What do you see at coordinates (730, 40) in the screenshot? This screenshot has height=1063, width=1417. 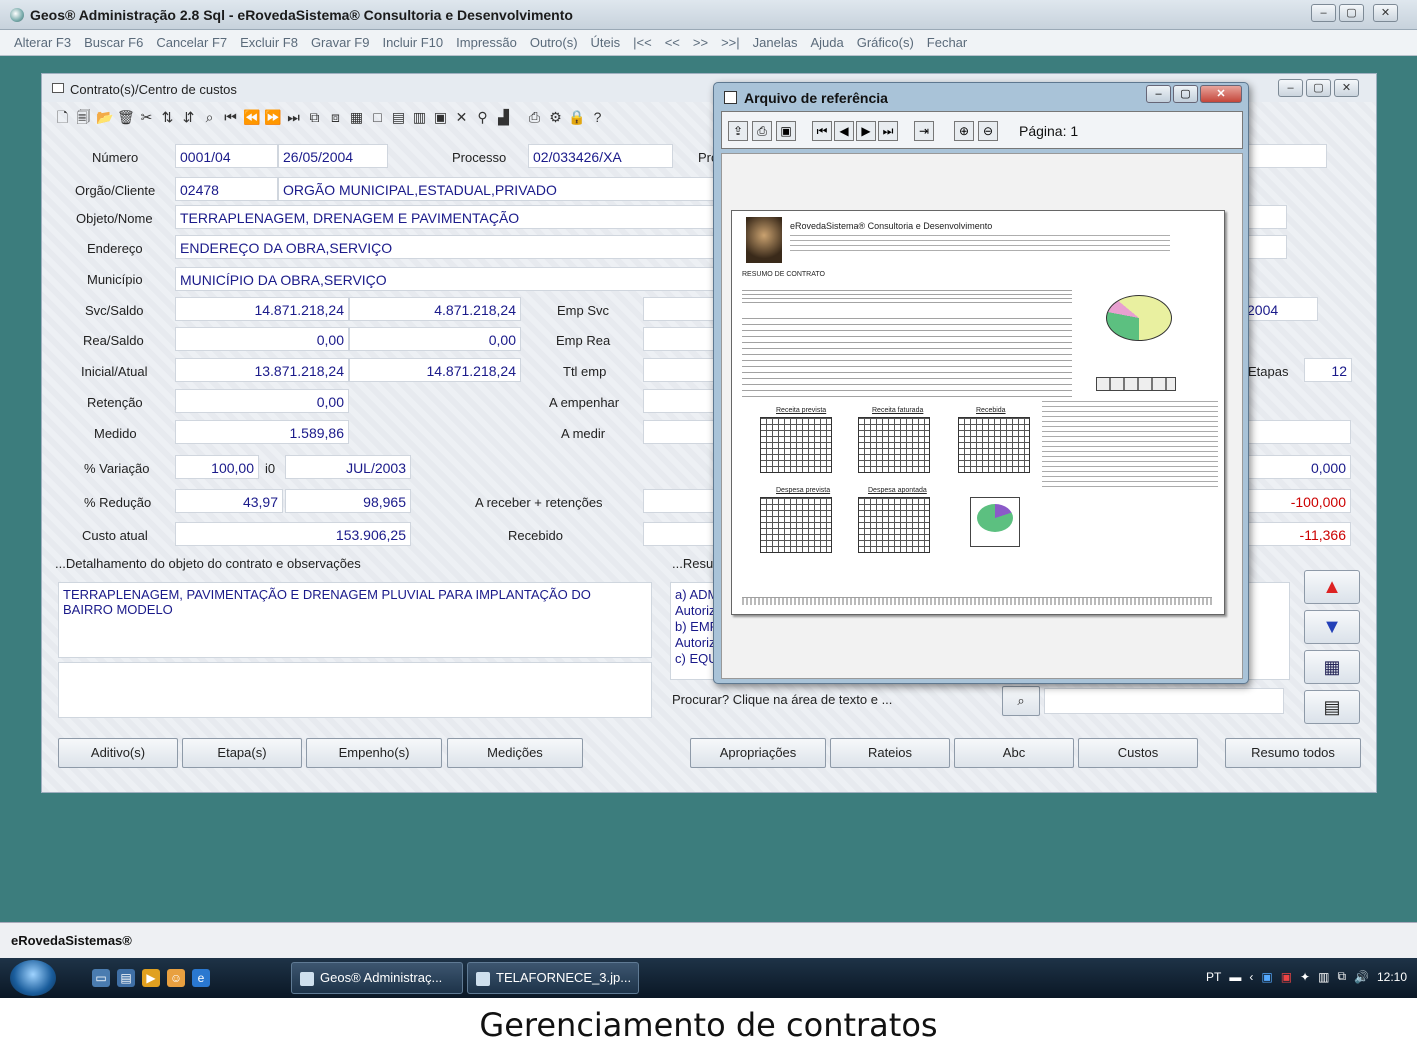 I see `menu-last: >>|` at bounding box center [730, 40].